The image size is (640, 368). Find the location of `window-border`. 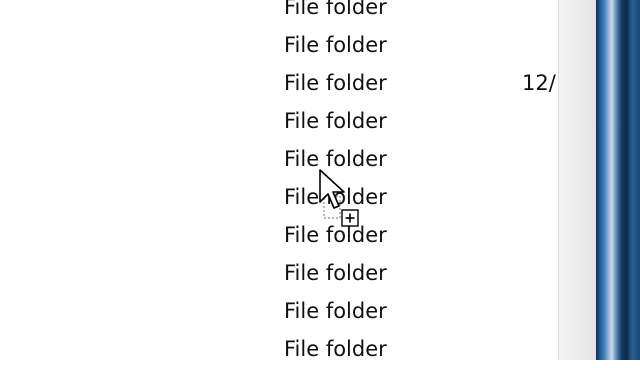

window-border is located at coordinates (618, 180).